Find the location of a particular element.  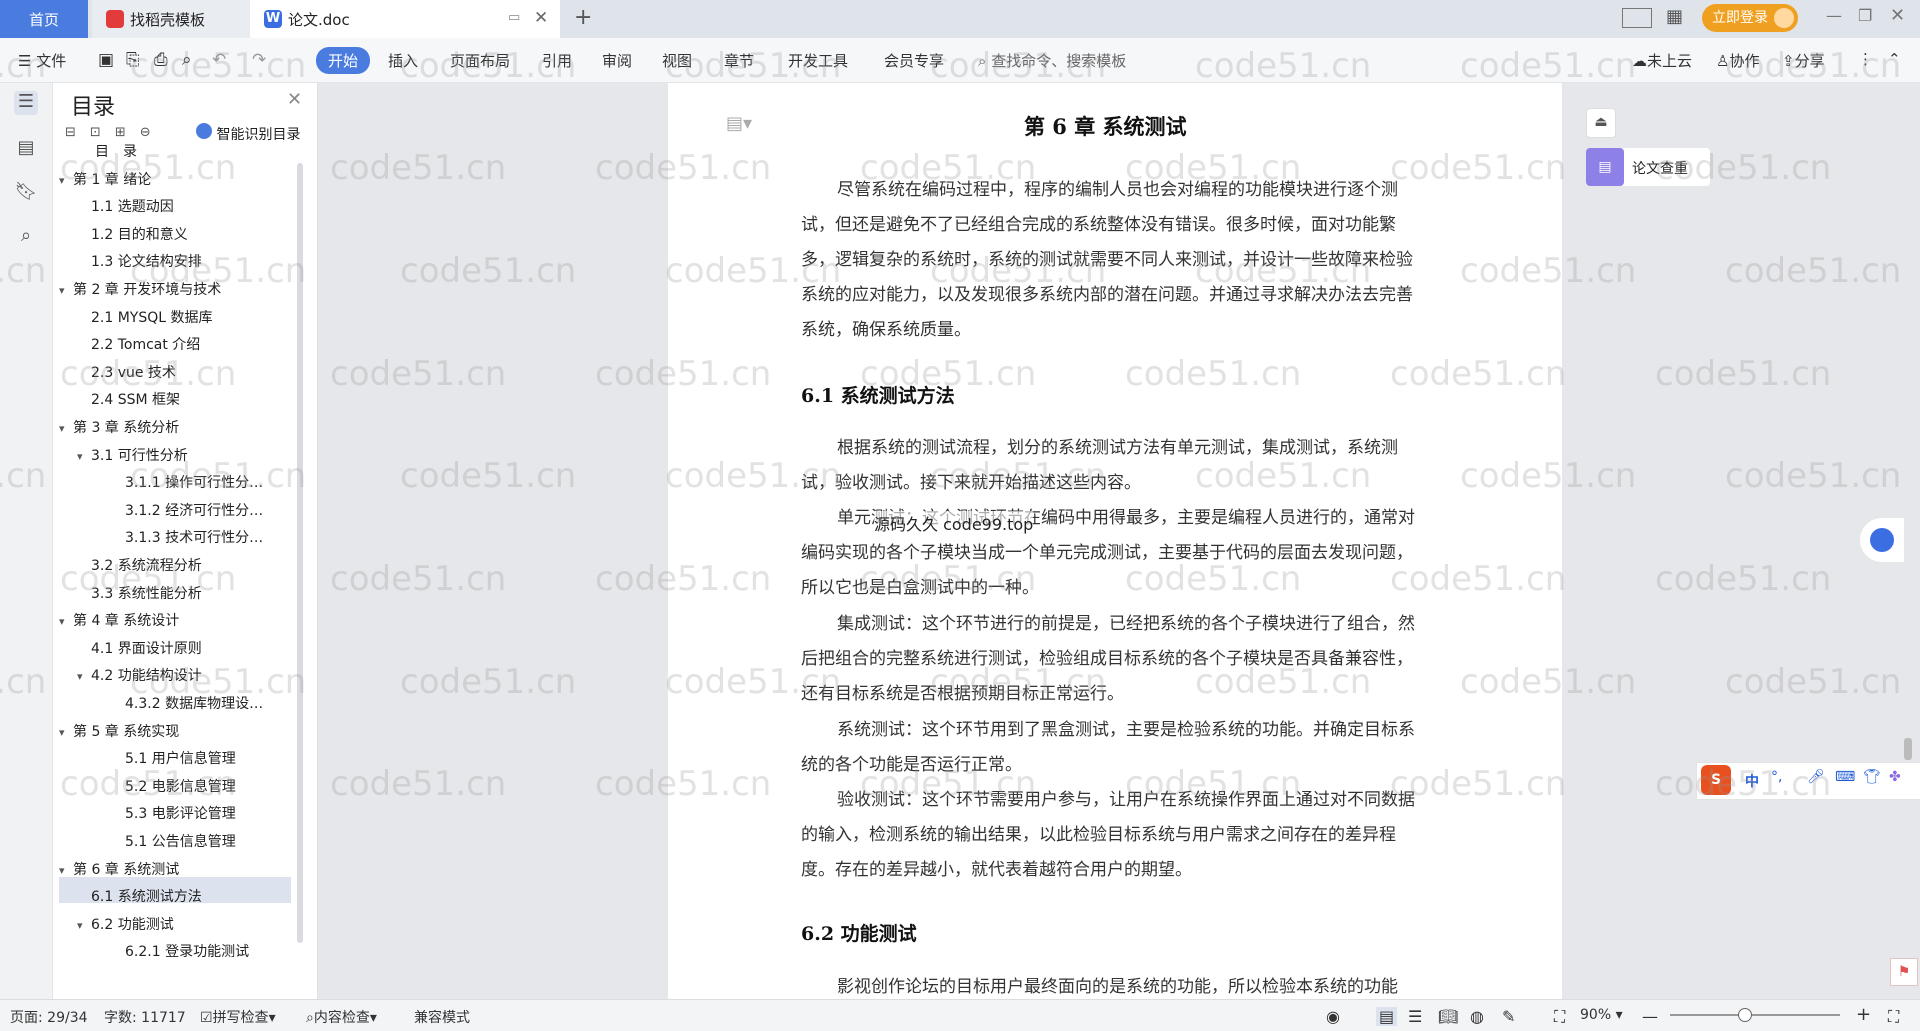

outline-item: 6.2.1 登录功能测试 is located at coordinates (172, 952).